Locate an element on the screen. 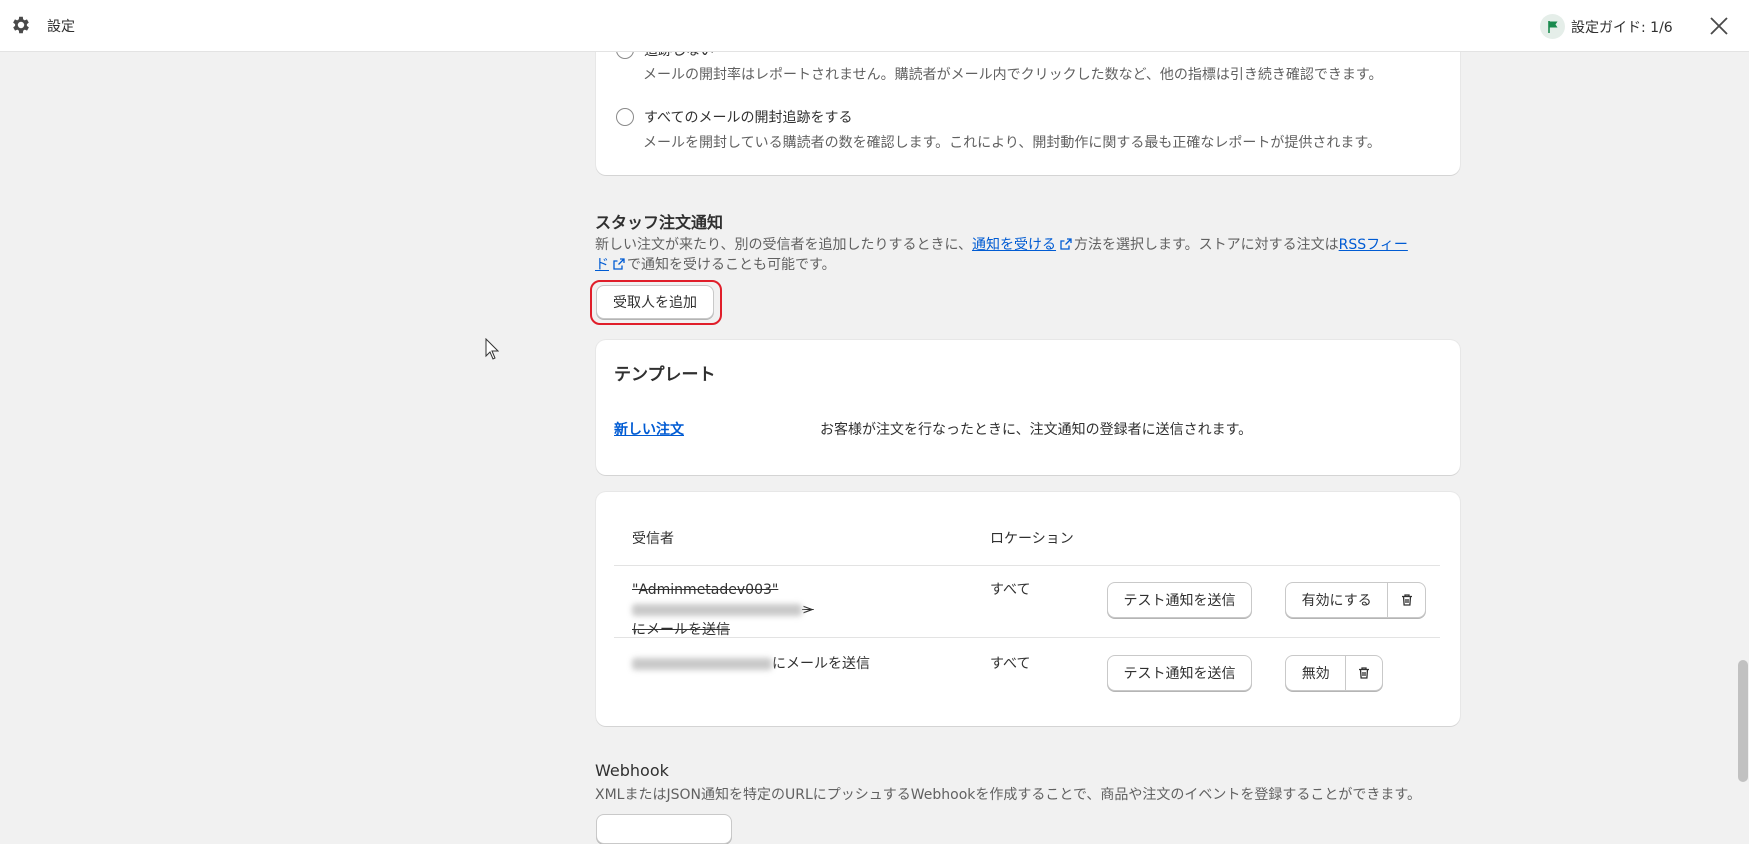  disable-button: 無効 is located at coordinates (1315, 673).